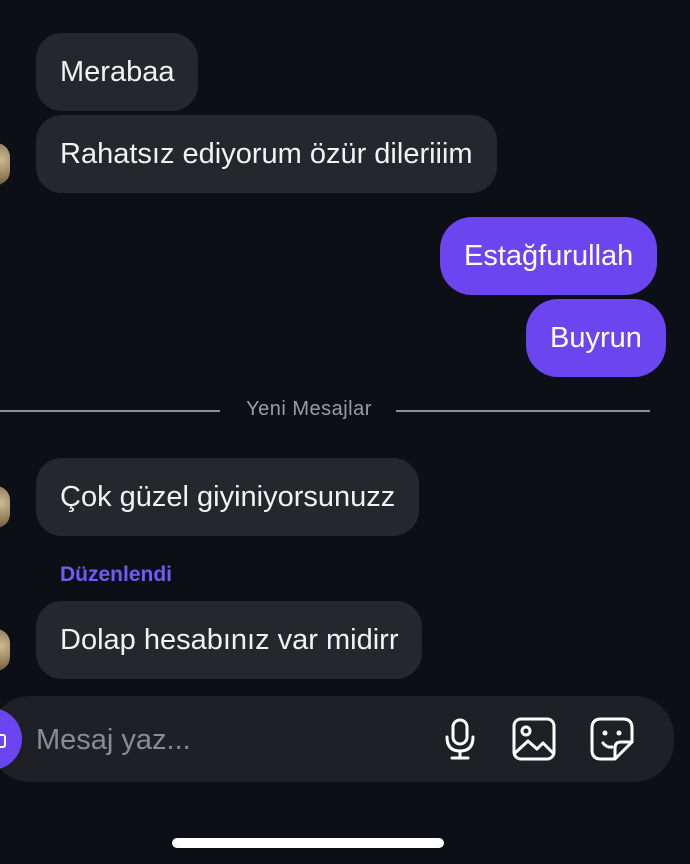  Describe the element at coordinates (117, 72) in the screenshot. I see `incoming-message: Merabaa` at that location.